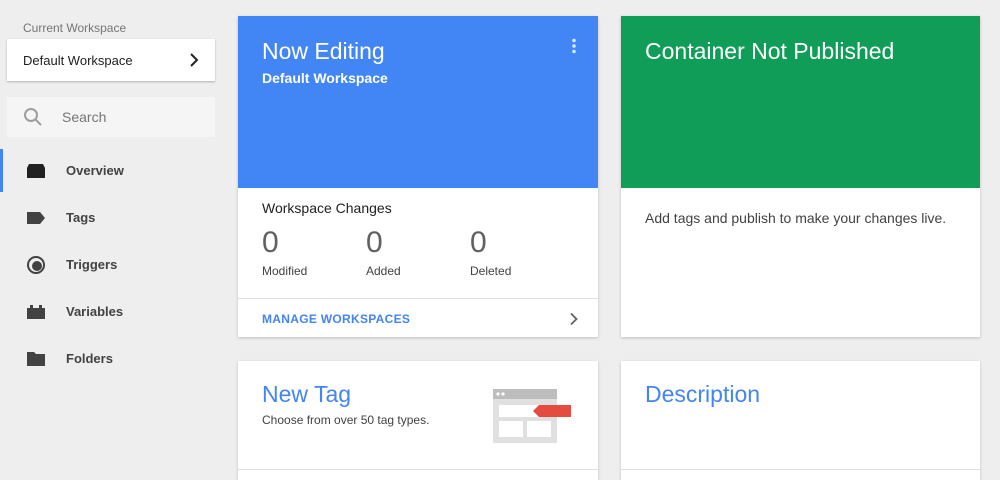 This screenshot has width=1000, height=480. I want to click on sidebar-item-label: Folders, so click(89, 358).